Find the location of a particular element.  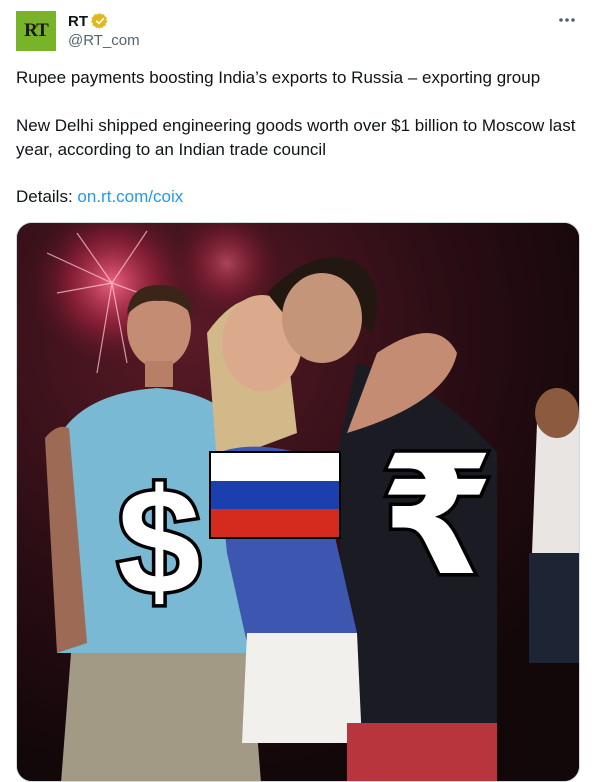

more-options-icon is located at coordinates (567, 20).